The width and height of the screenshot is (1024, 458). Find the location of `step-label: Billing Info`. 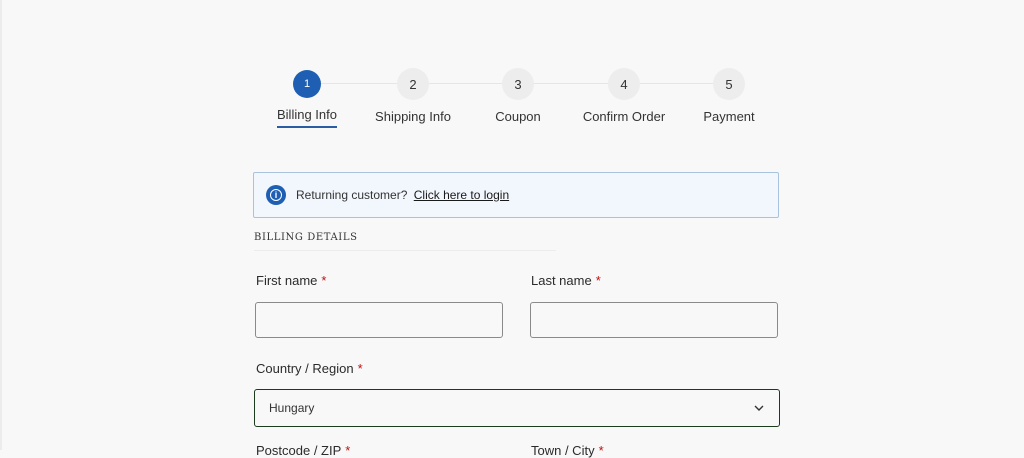

step-label: Billing Info is located at coordinates (307, 117).